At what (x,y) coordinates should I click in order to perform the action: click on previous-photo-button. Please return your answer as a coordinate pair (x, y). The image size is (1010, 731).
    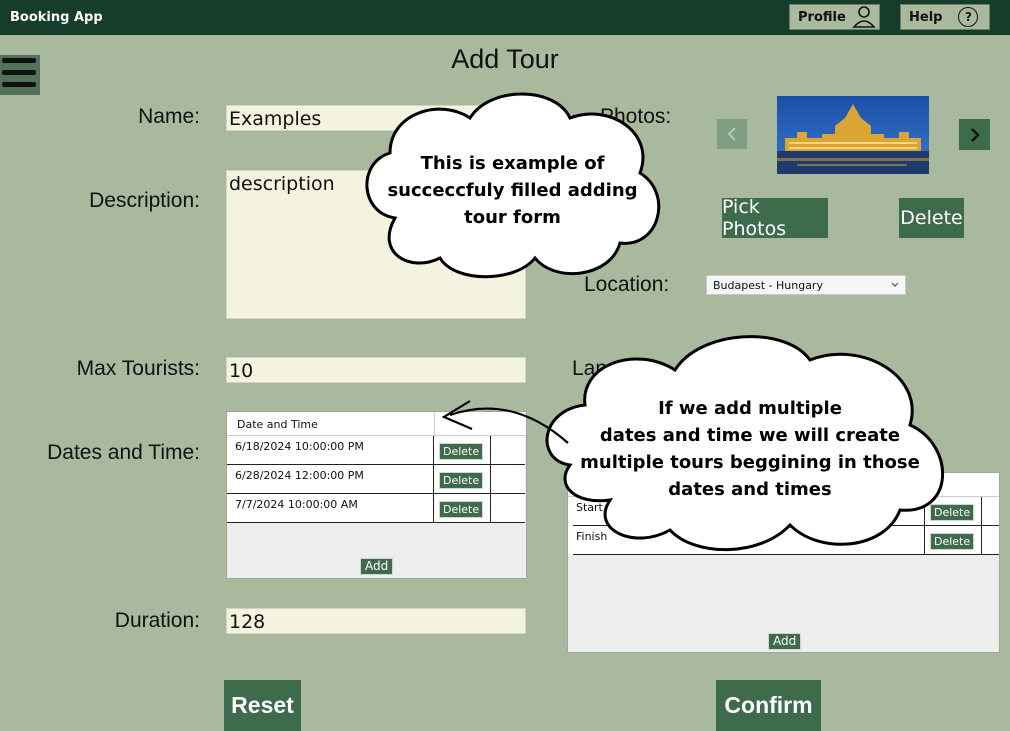
    Looking at the image, I should click on (732, 134).